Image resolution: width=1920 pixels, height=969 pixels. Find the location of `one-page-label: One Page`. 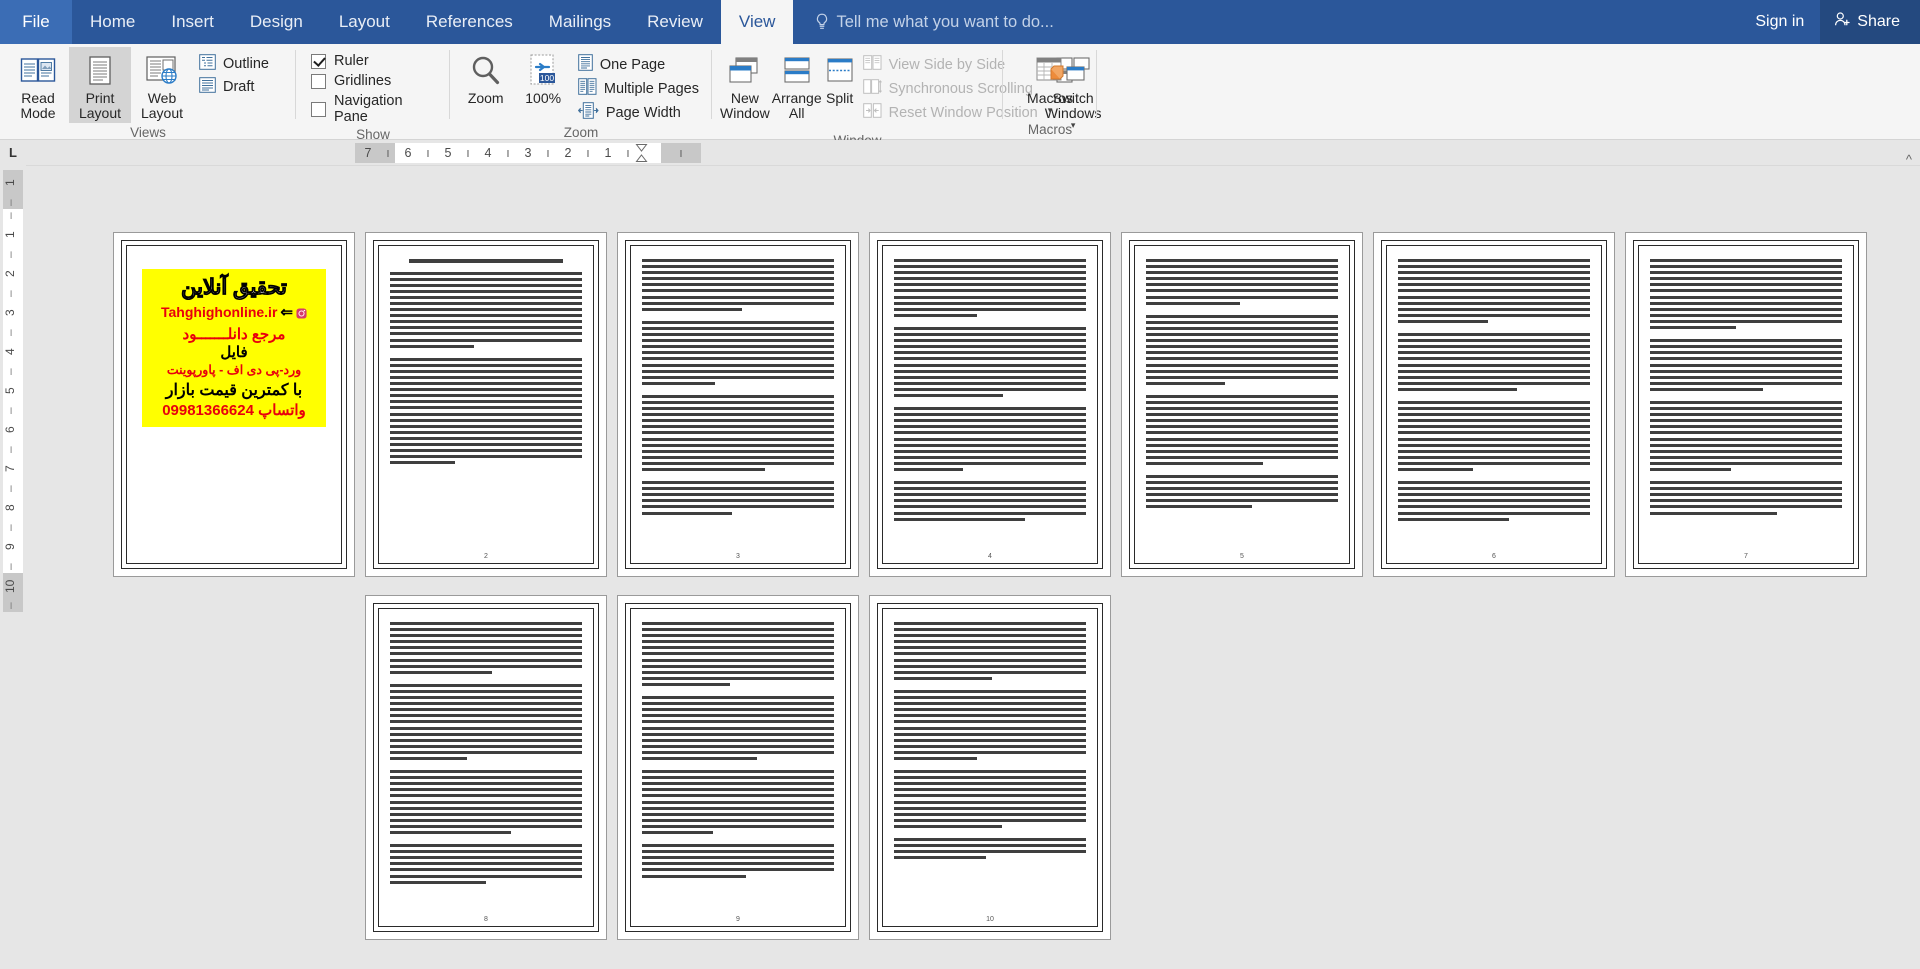

one-page-label: One Page is located at coordinates (632, 64).